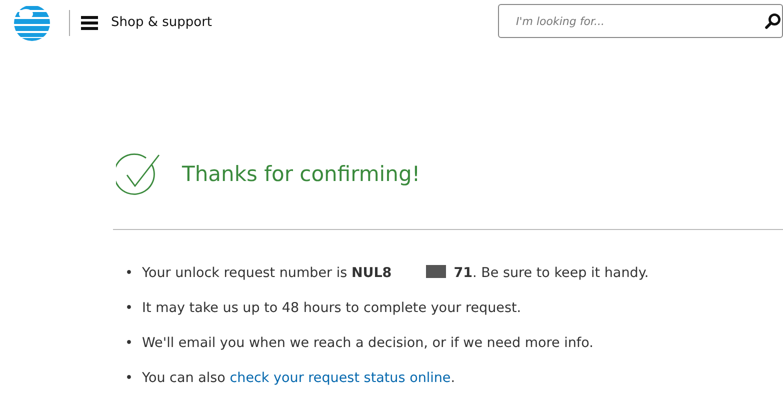 Image resolution: width=783 pixels, height=407 pixels. I want to click on checkmark-circle-icon, so click(139, 174).